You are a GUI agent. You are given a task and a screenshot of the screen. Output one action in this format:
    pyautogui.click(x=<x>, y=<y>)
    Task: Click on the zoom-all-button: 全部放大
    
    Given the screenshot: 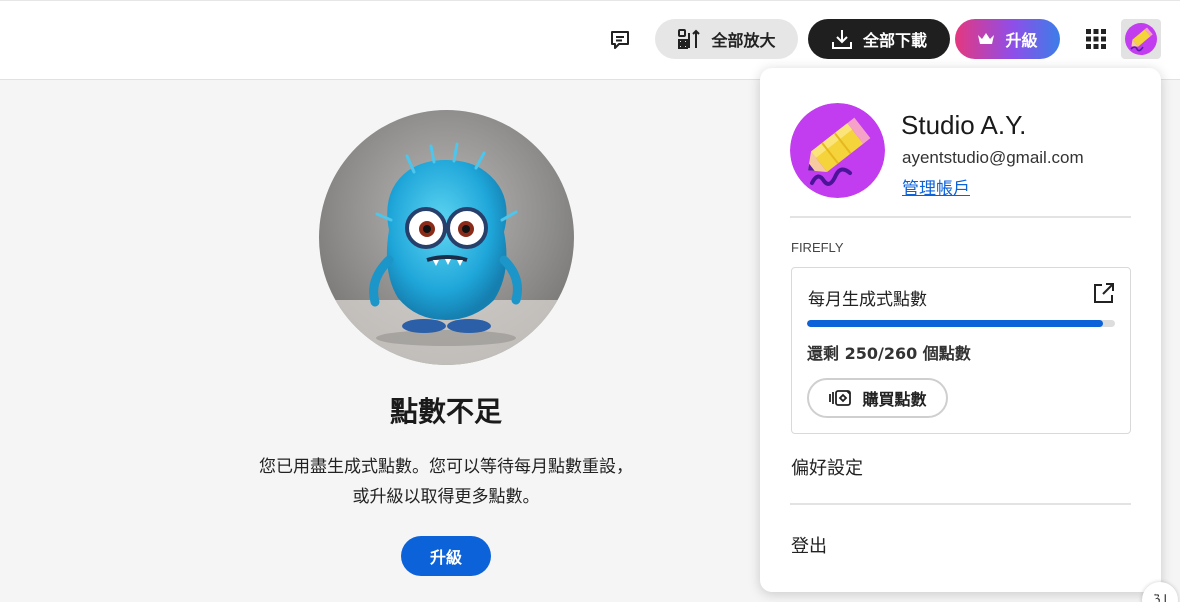 What is the action you would take?
    pyautogui.click(x=726, y=39)
    